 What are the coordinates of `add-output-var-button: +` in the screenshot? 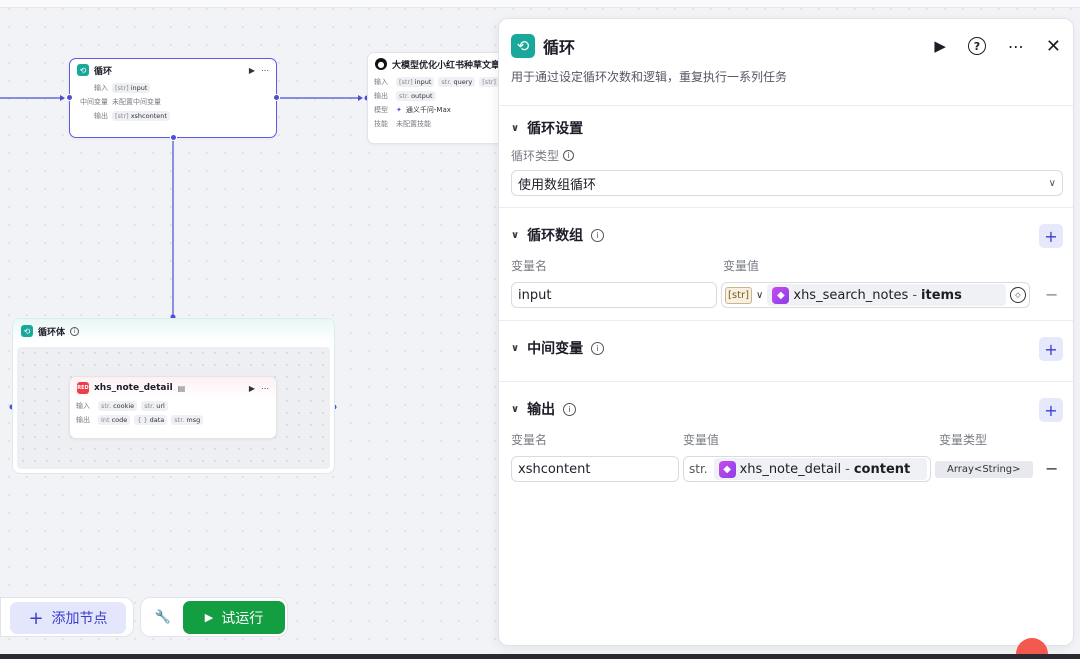 It's located at (1051, 410).